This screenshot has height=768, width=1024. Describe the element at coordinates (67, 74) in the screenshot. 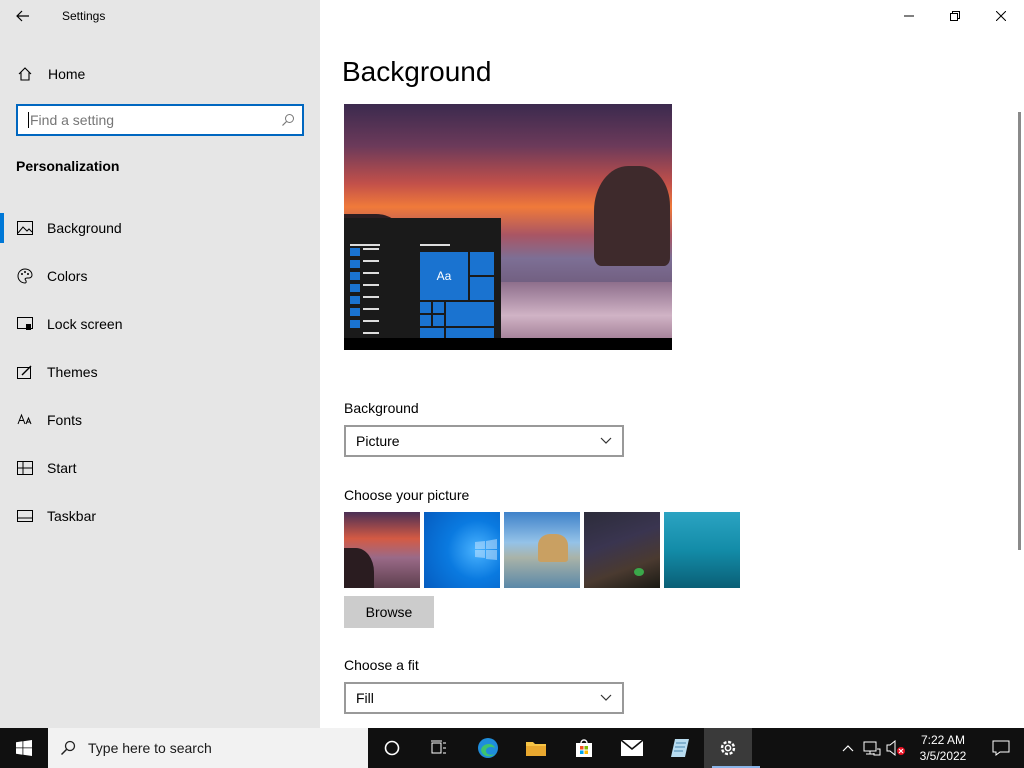

I see `home-label: Home` at that location.